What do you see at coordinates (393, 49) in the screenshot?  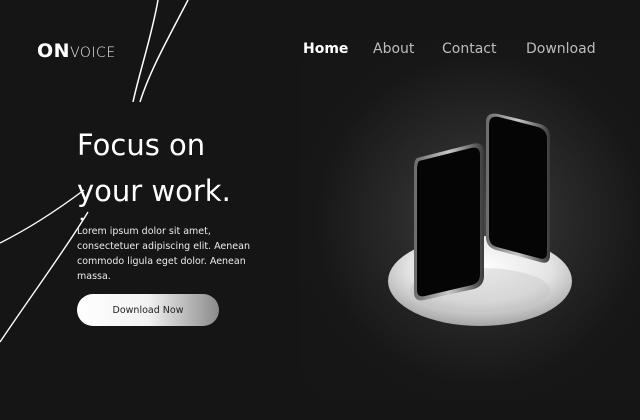 I see `nav-item-about: About` at bounding box center [393, 49].